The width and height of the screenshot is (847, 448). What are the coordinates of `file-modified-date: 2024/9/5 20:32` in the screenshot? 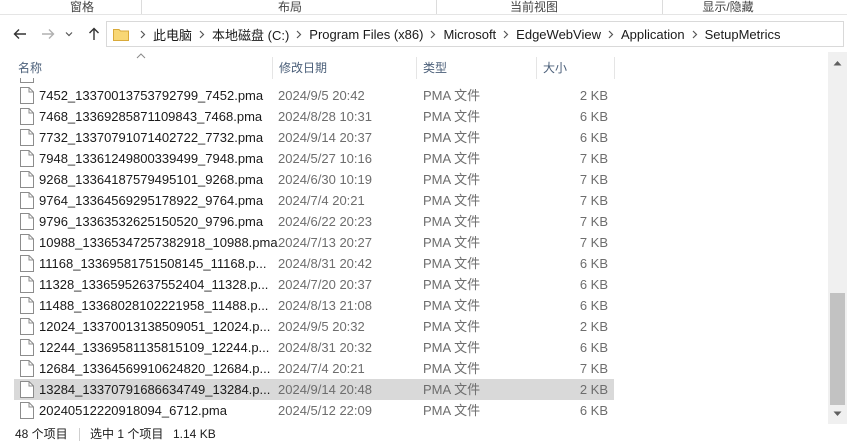 It's located at (321, 326).